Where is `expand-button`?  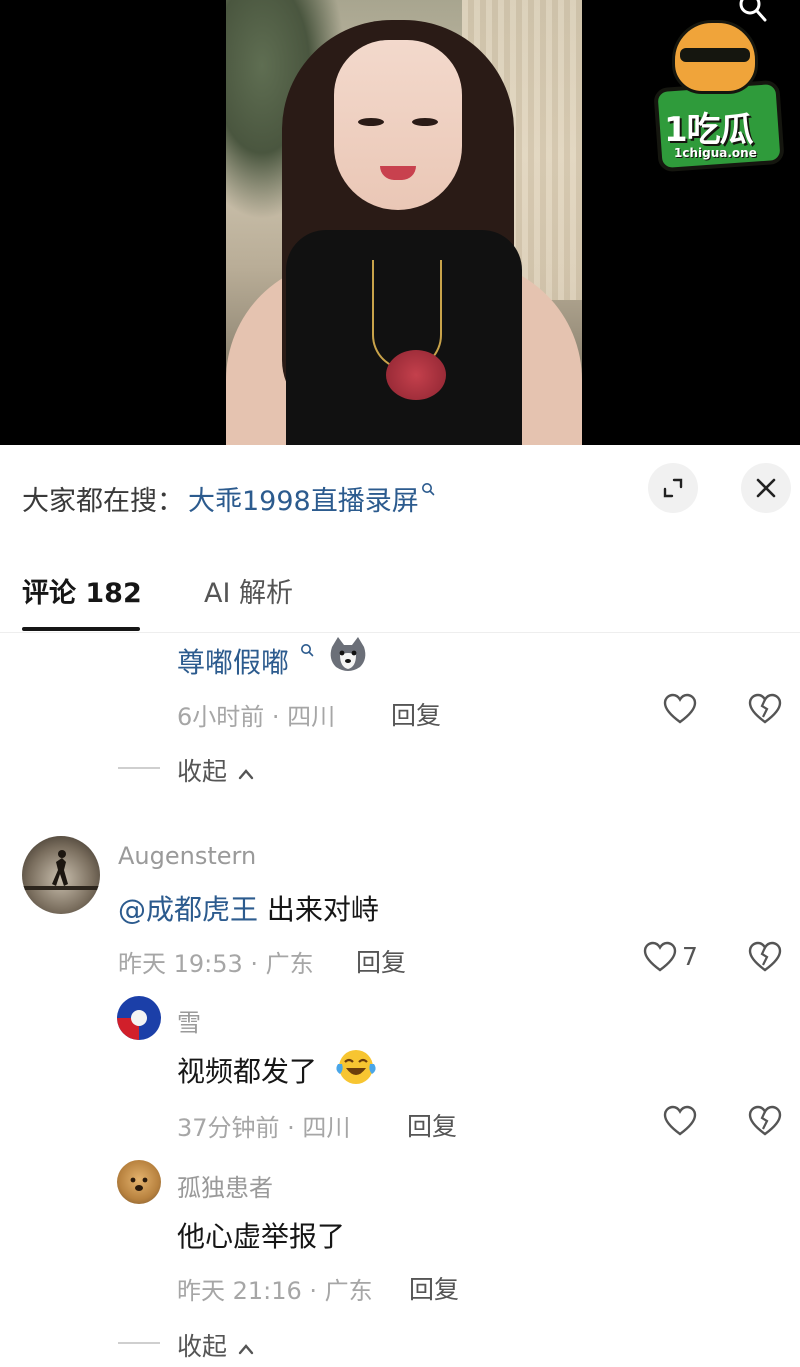 expand-button is located at coordinates (673, 488).